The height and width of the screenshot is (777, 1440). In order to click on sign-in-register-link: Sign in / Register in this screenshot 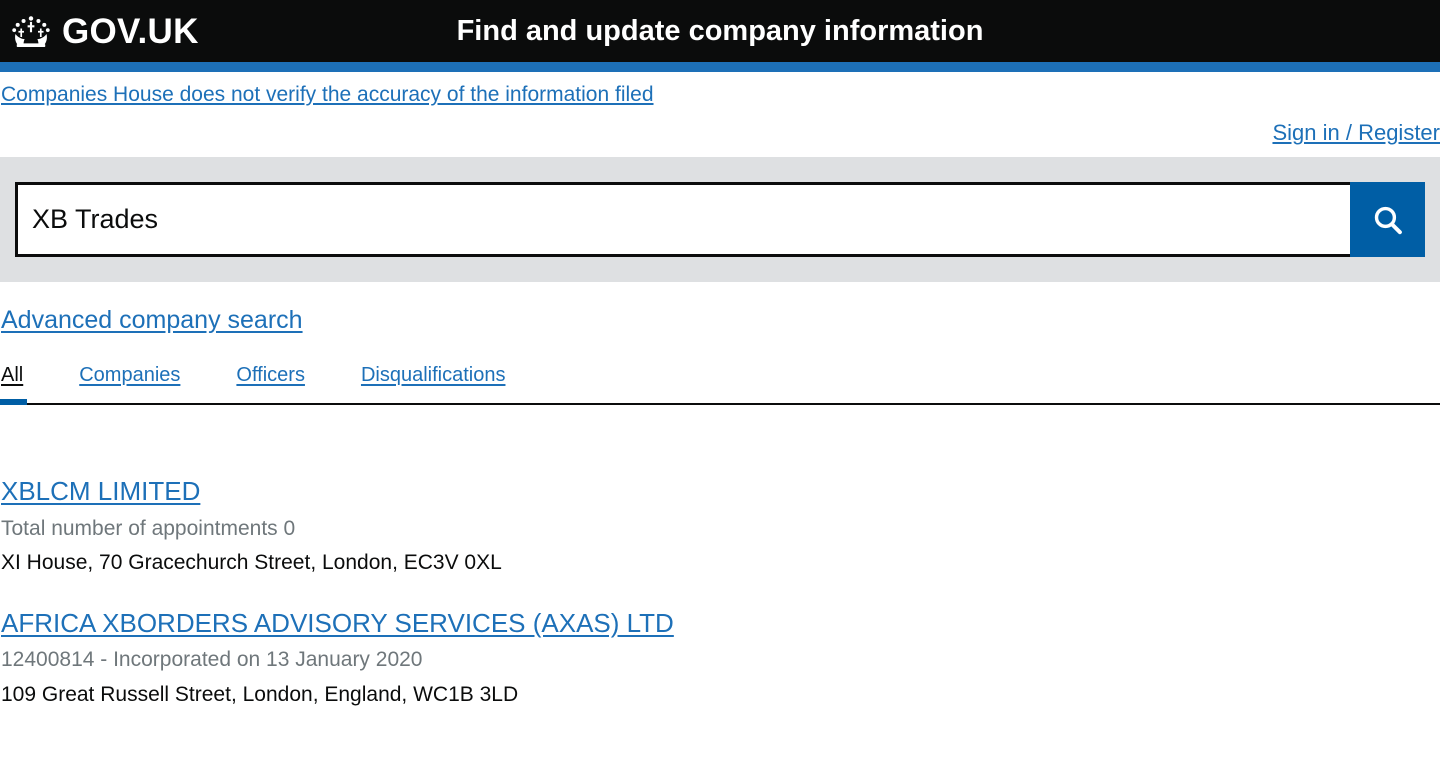, I will do `click(1356, 132)`.